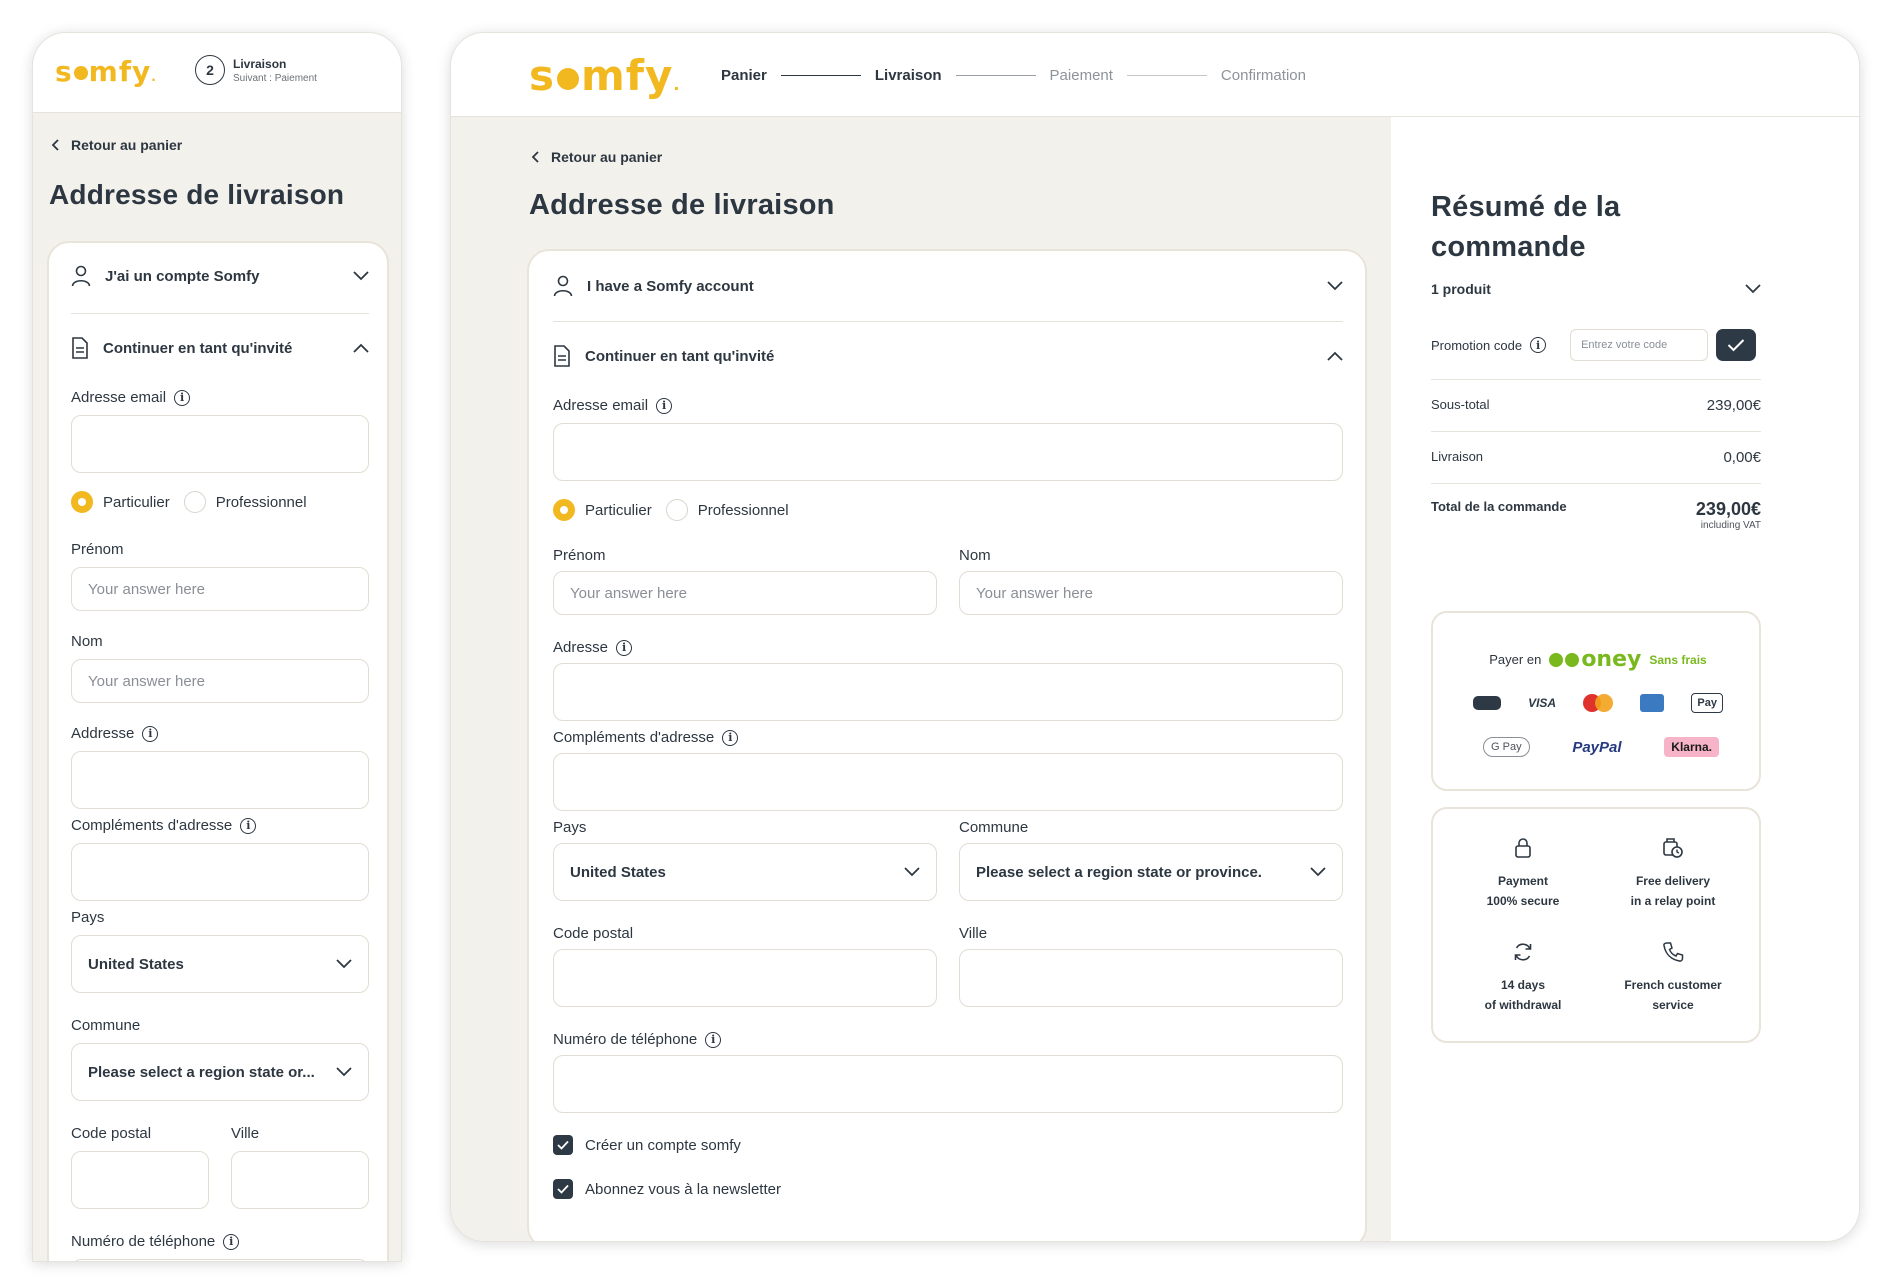 The image size is (1880, 1280). What do you see at coordinates (676, 510) in the screenshot?
I see `radio-empty-icon` at bounding box center [676, 510].